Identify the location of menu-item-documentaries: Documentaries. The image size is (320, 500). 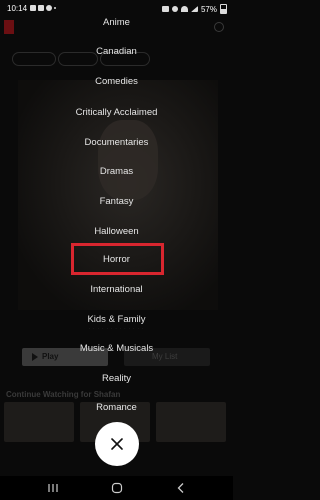
(116, 143).